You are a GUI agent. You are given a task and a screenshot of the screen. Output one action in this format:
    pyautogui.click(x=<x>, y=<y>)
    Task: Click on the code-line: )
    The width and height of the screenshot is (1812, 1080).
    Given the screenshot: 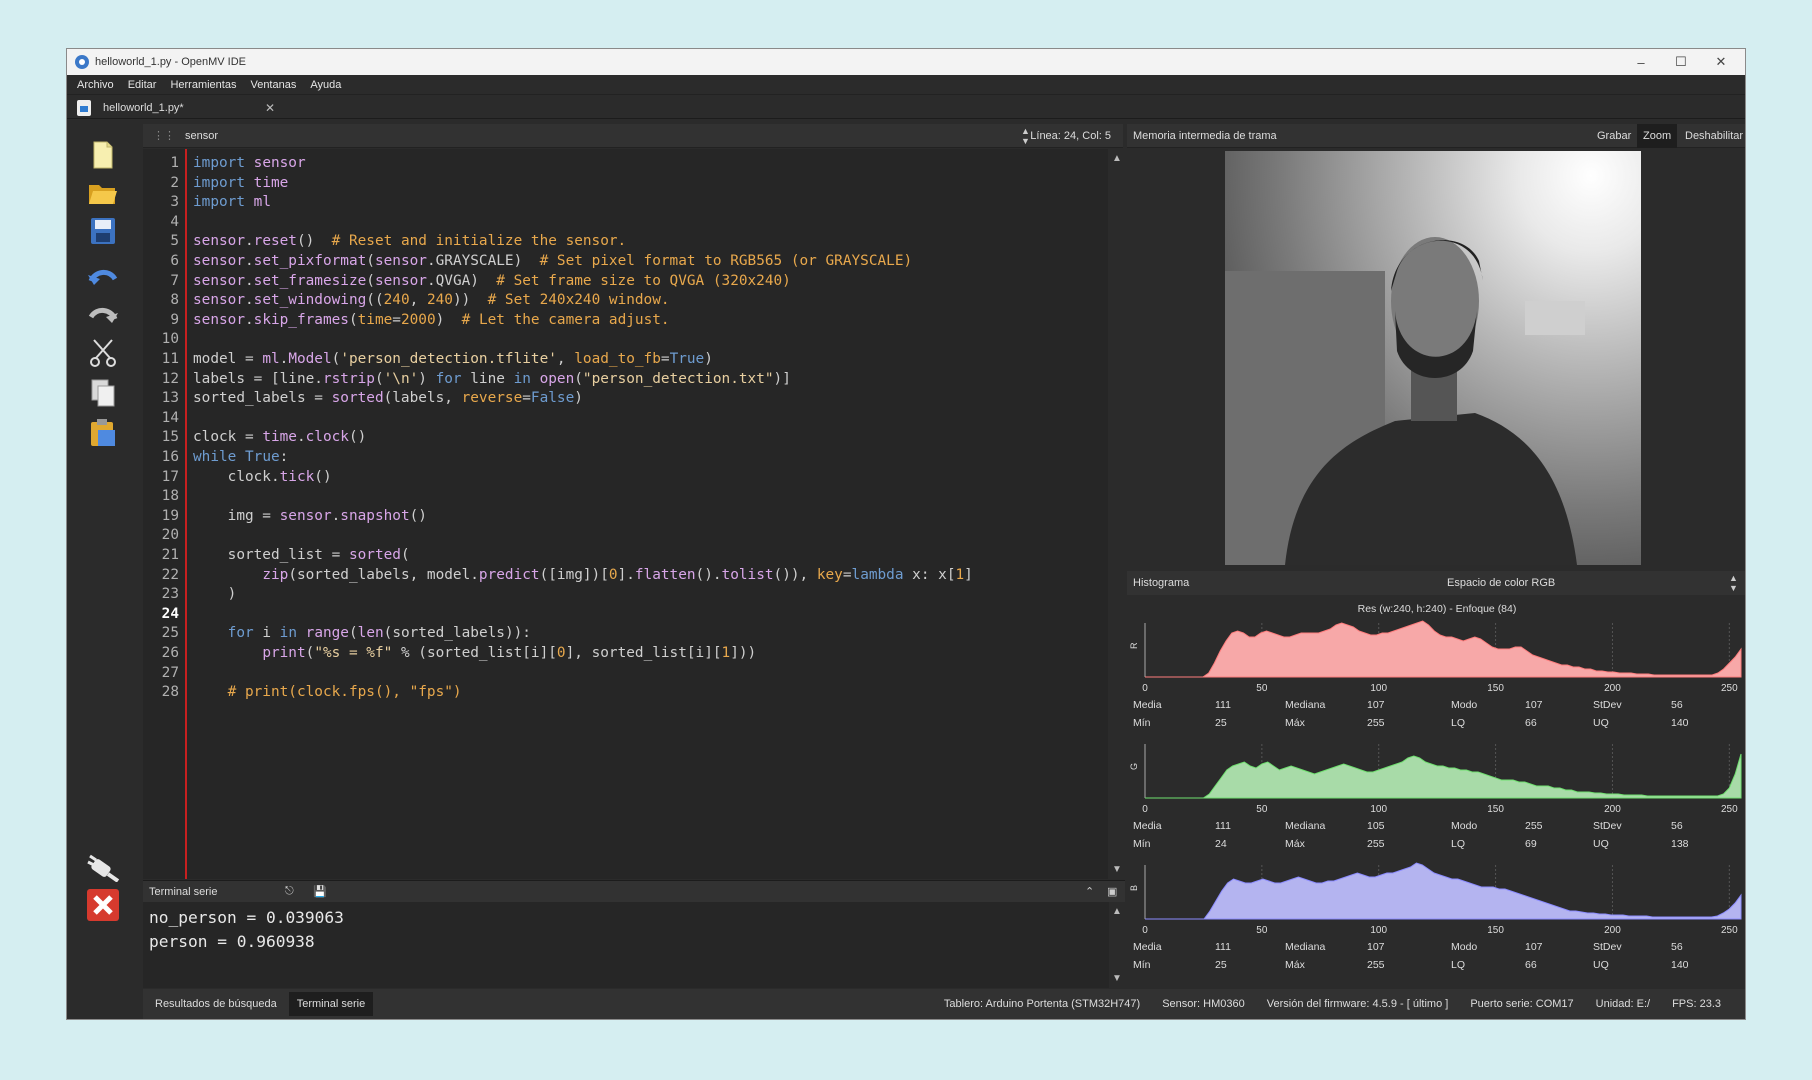 What is the action you would take?
    pyautogui.click(x=215, y=594)
    